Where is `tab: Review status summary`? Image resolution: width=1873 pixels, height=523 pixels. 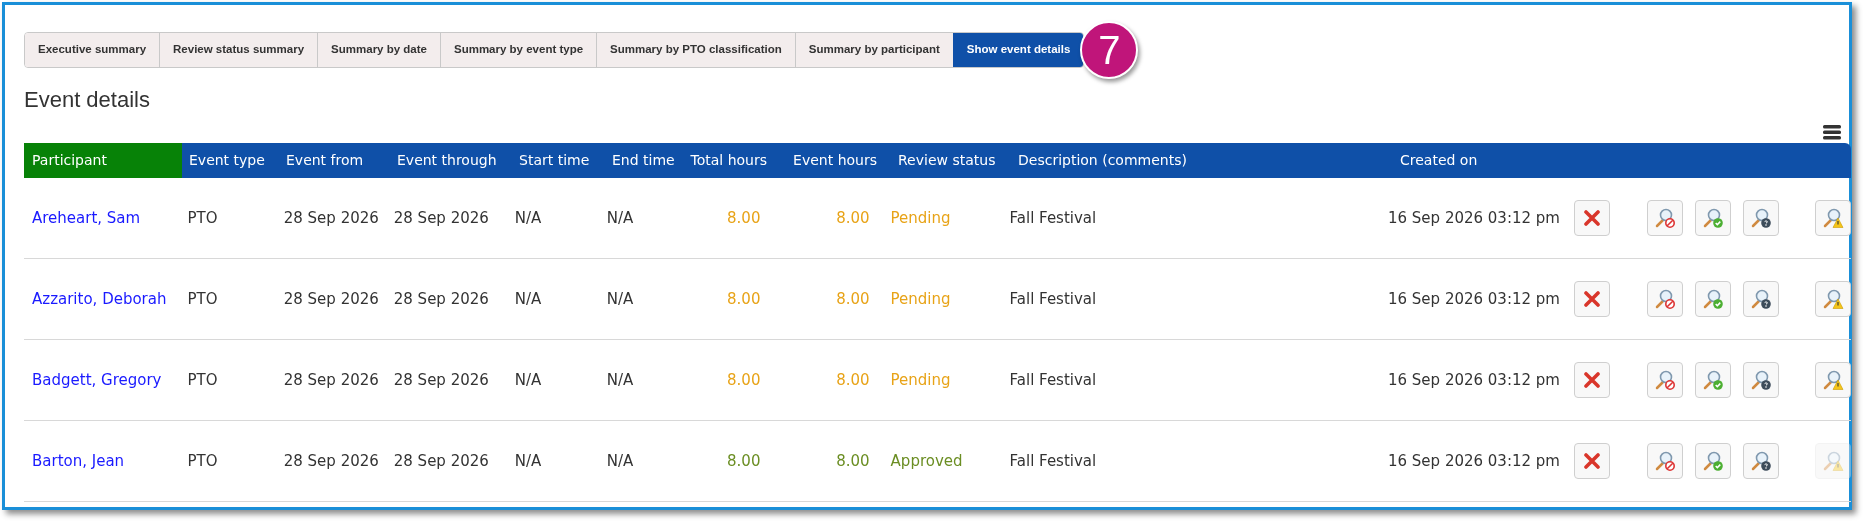
tab: Review status summary is located at coordinates (238, 50).